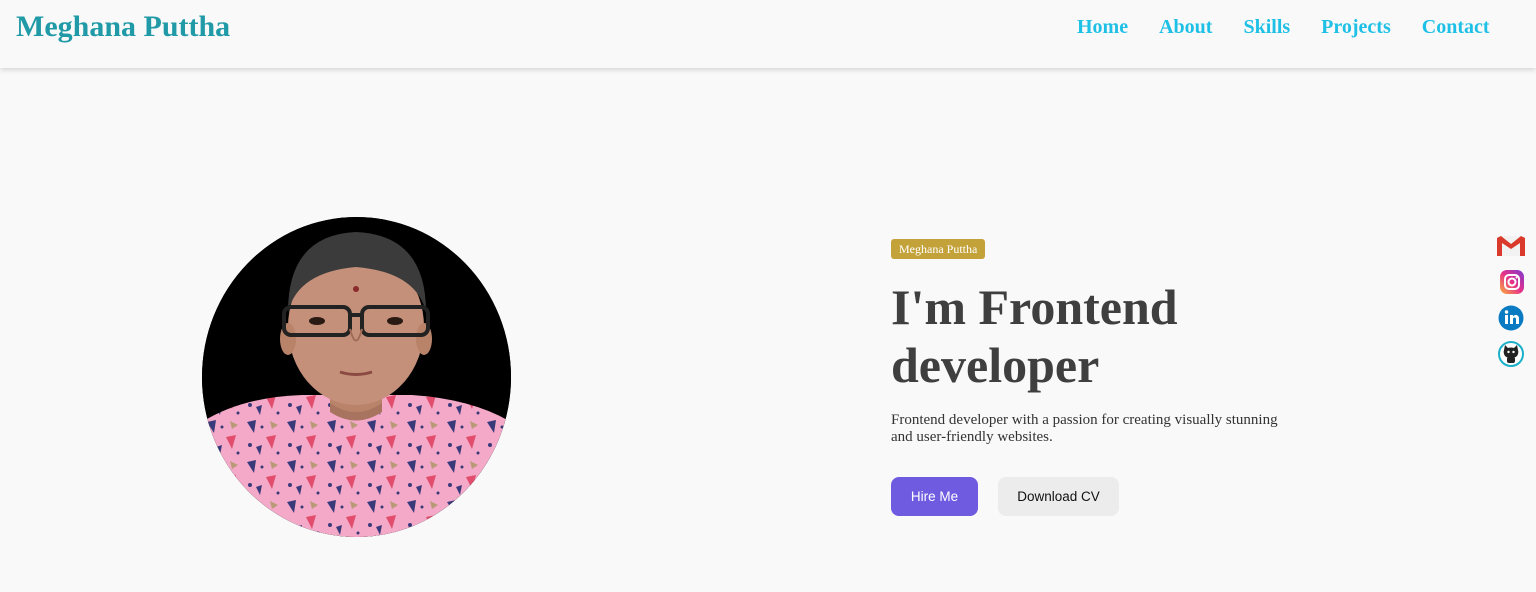 This screenshot has width=1536, height=592. I want to click on linkedin-icon, so click(1511, 318).